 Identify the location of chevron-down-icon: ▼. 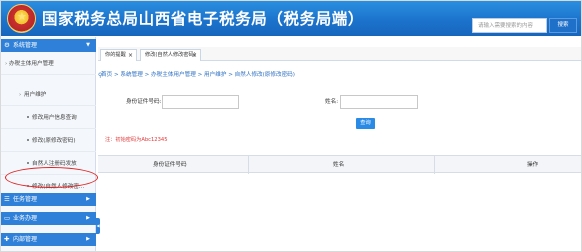
(88, 45).